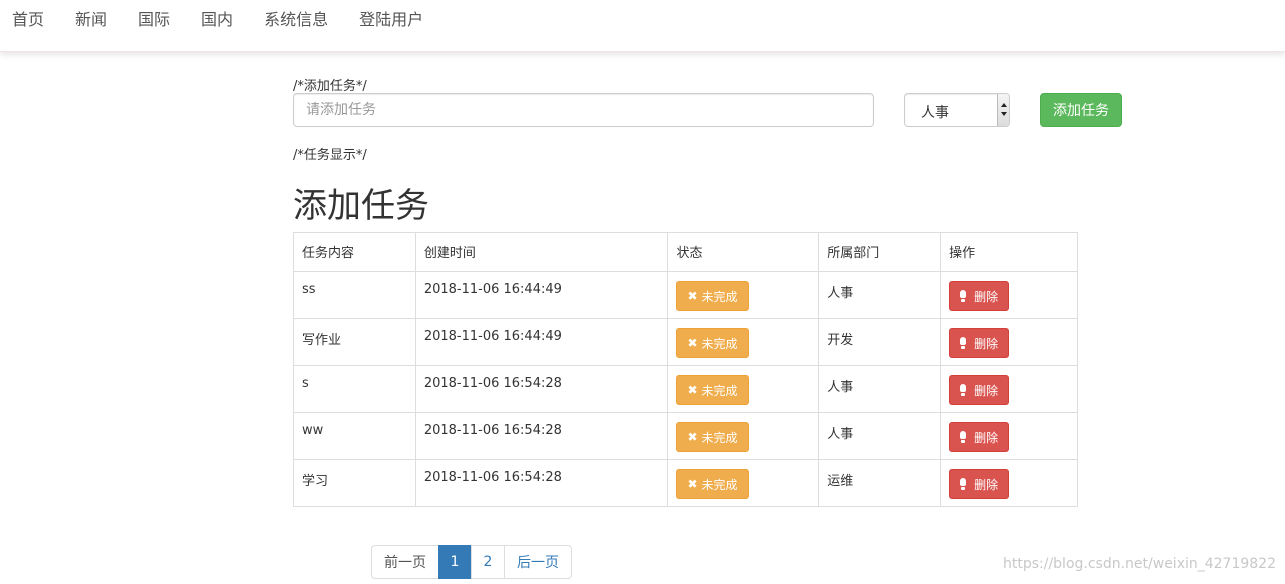 The image size is (1285, 584). Describe the element at coordinates (330, 155) in the screenshot. I see `show-task-comment: /*任务显示*/` at that location.